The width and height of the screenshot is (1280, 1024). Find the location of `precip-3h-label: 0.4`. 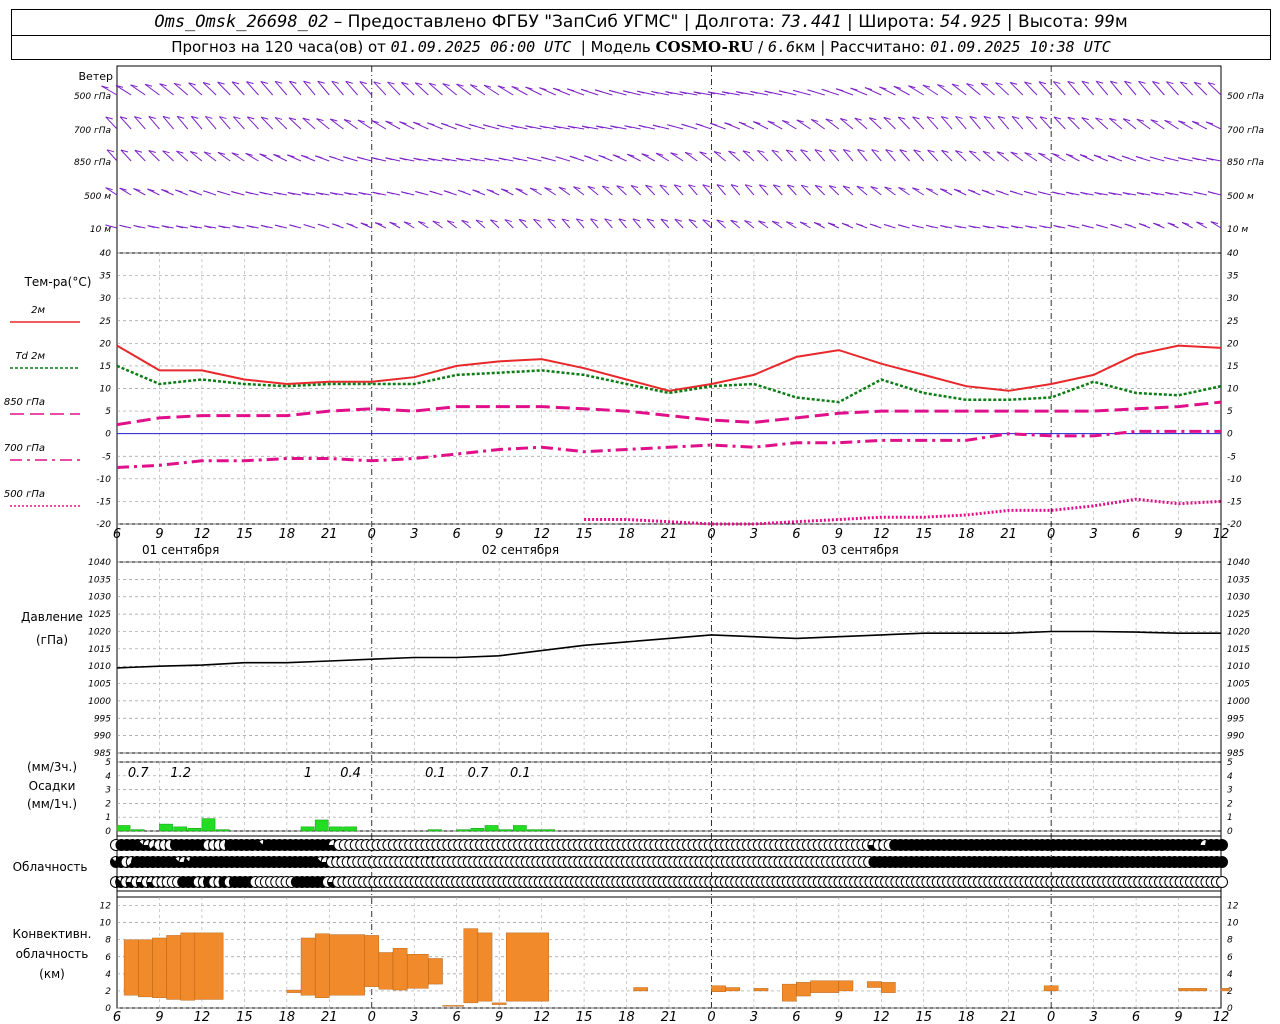

precip-3h-label: 0.4 is located at coordinates (350, 773).